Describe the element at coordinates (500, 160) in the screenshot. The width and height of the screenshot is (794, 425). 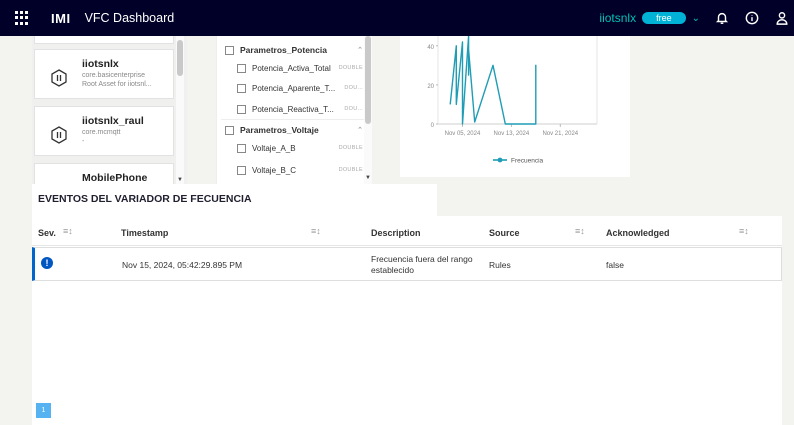
I see `legend-point-marker` at that location.